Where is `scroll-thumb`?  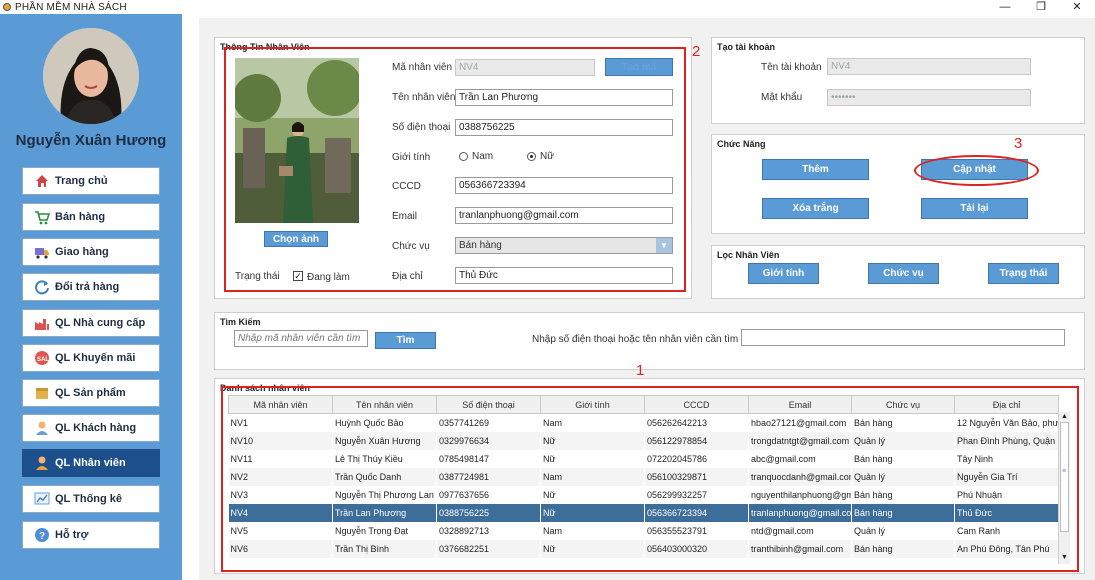
scroll-thumb is located at coordinates (1064, 477).